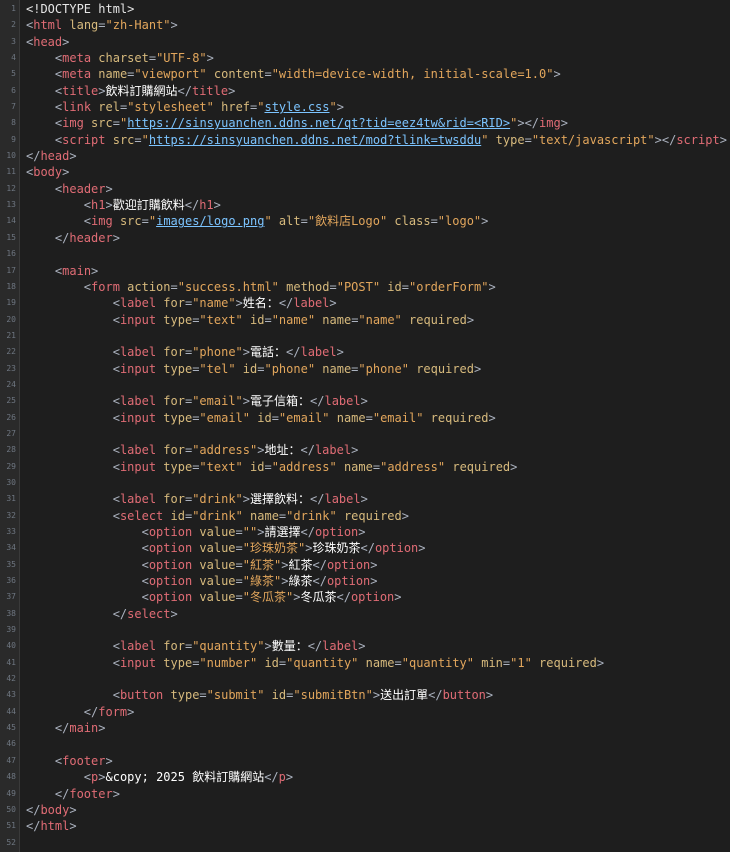 Image resolution: width=730 pixels, height=852 pixels. I want to click on code-line: 1 <!DOCTYPE html>, so click(370, 9).